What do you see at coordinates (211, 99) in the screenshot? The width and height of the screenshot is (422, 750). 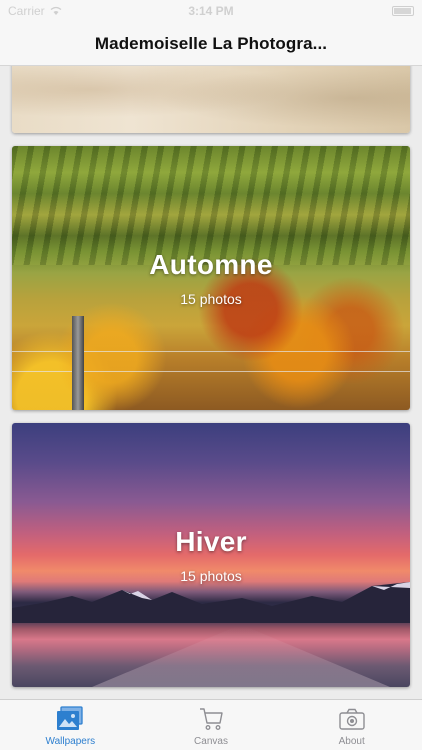 I see `album-card-previous` at bounding box center [211, 99].